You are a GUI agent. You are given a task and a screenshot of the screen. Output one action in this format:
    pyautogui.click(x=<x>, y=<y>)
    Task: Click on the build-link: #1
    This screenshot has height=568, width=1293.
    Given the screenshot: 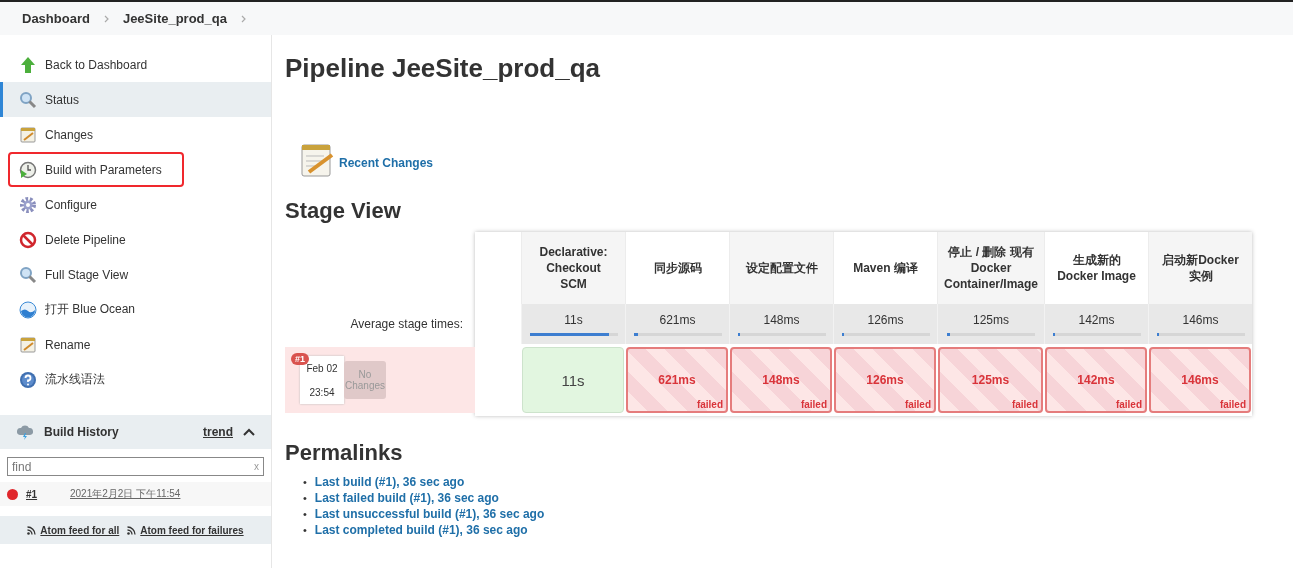 What is the action you would take?
    pyautogui.click(x=44, y=494)
    